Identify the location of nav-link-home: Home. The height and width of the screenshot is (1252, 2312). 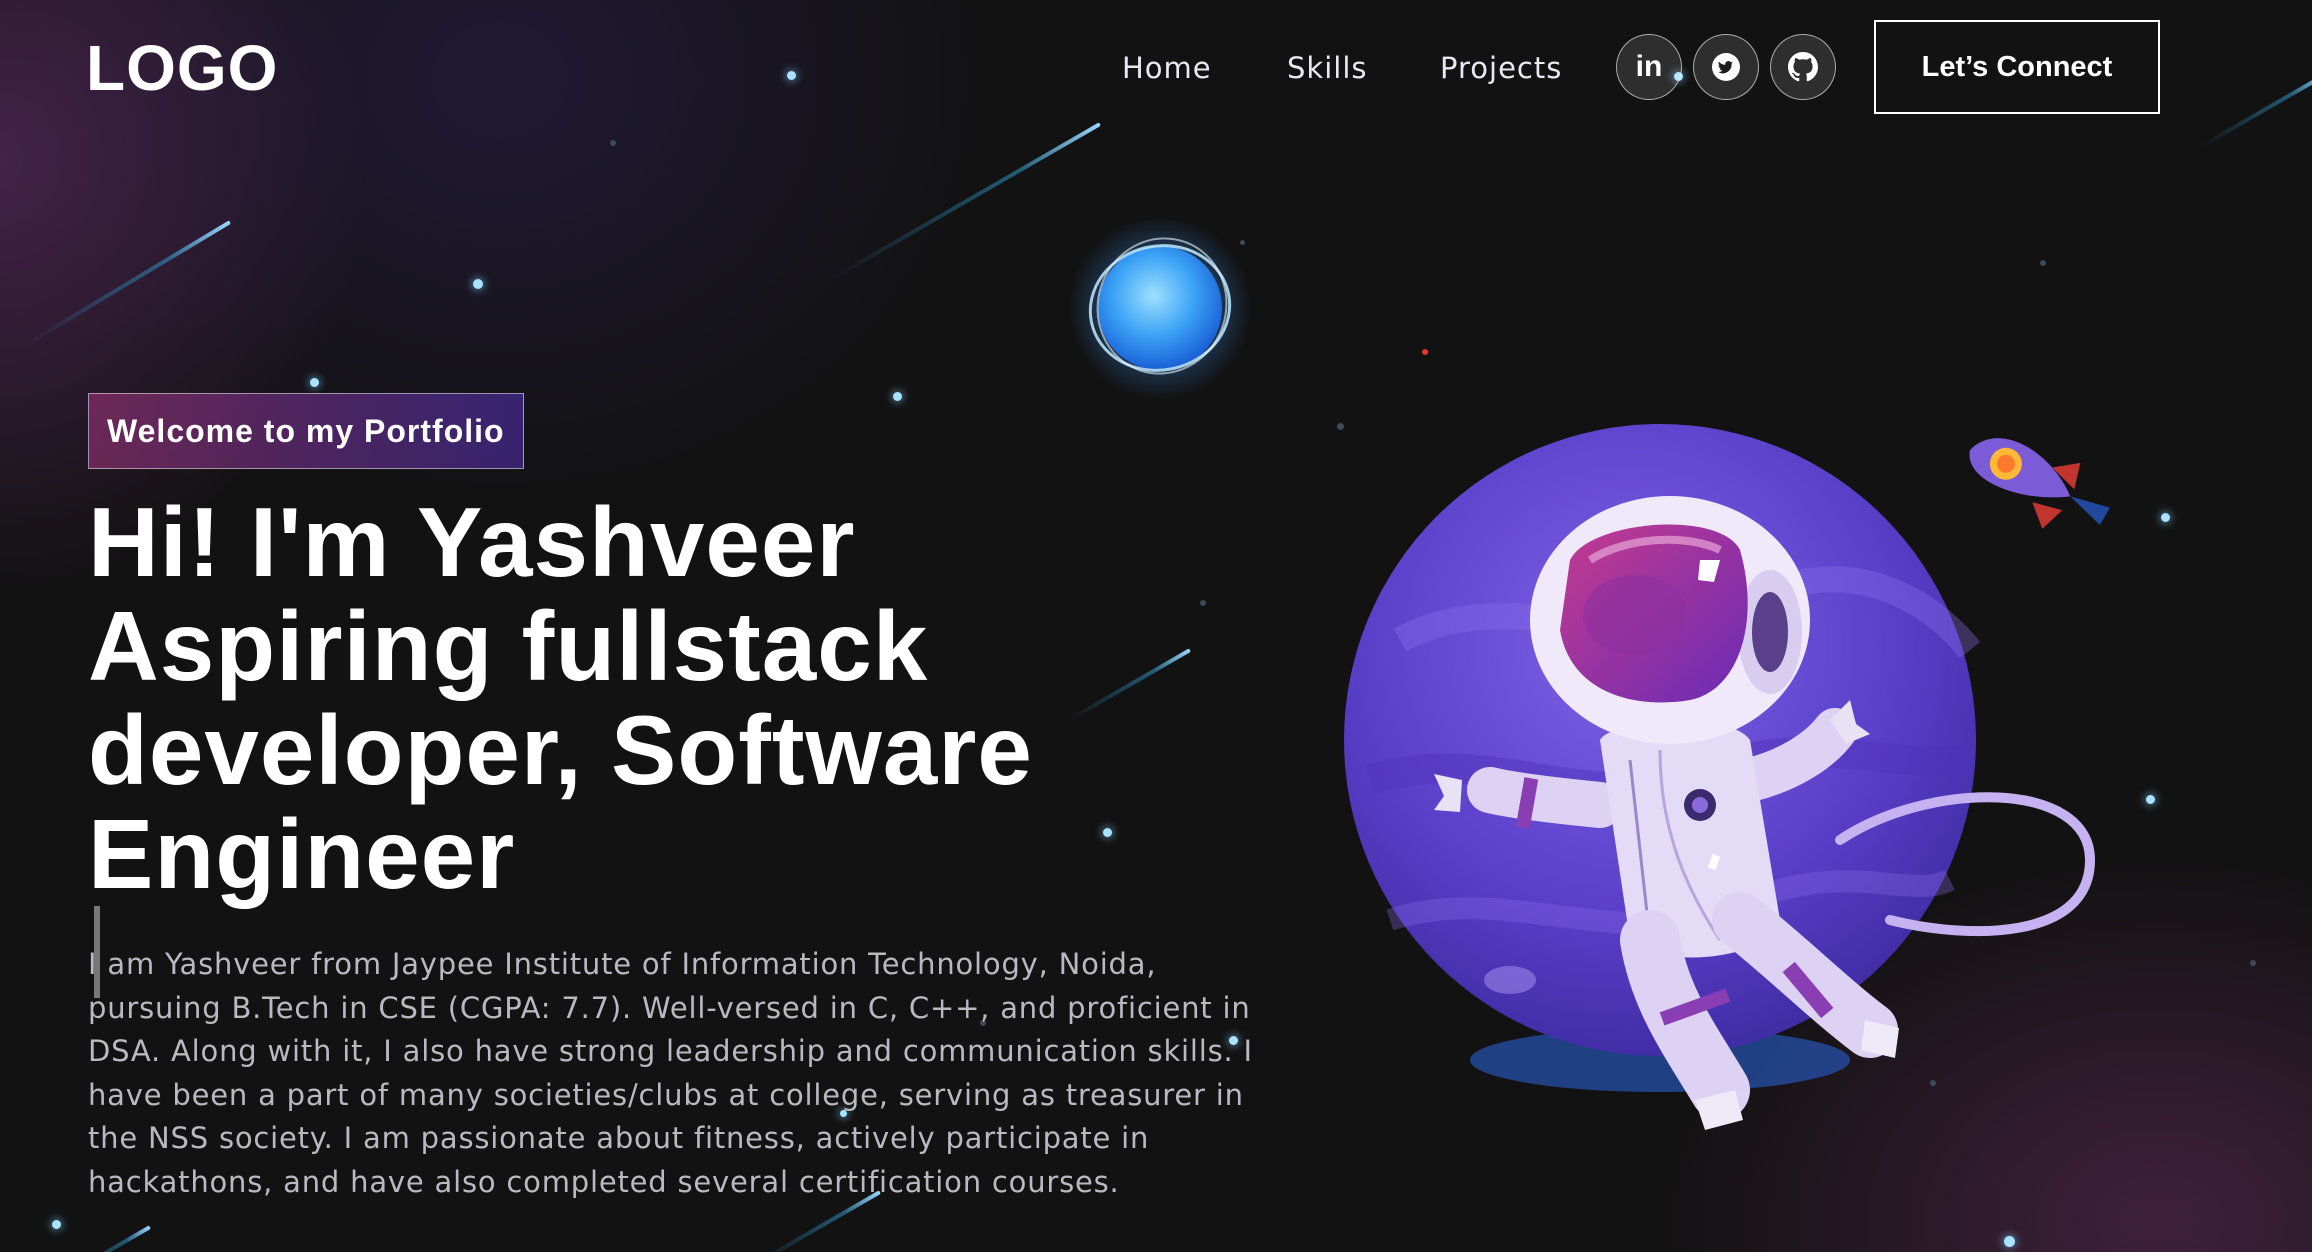
(1167, 68).